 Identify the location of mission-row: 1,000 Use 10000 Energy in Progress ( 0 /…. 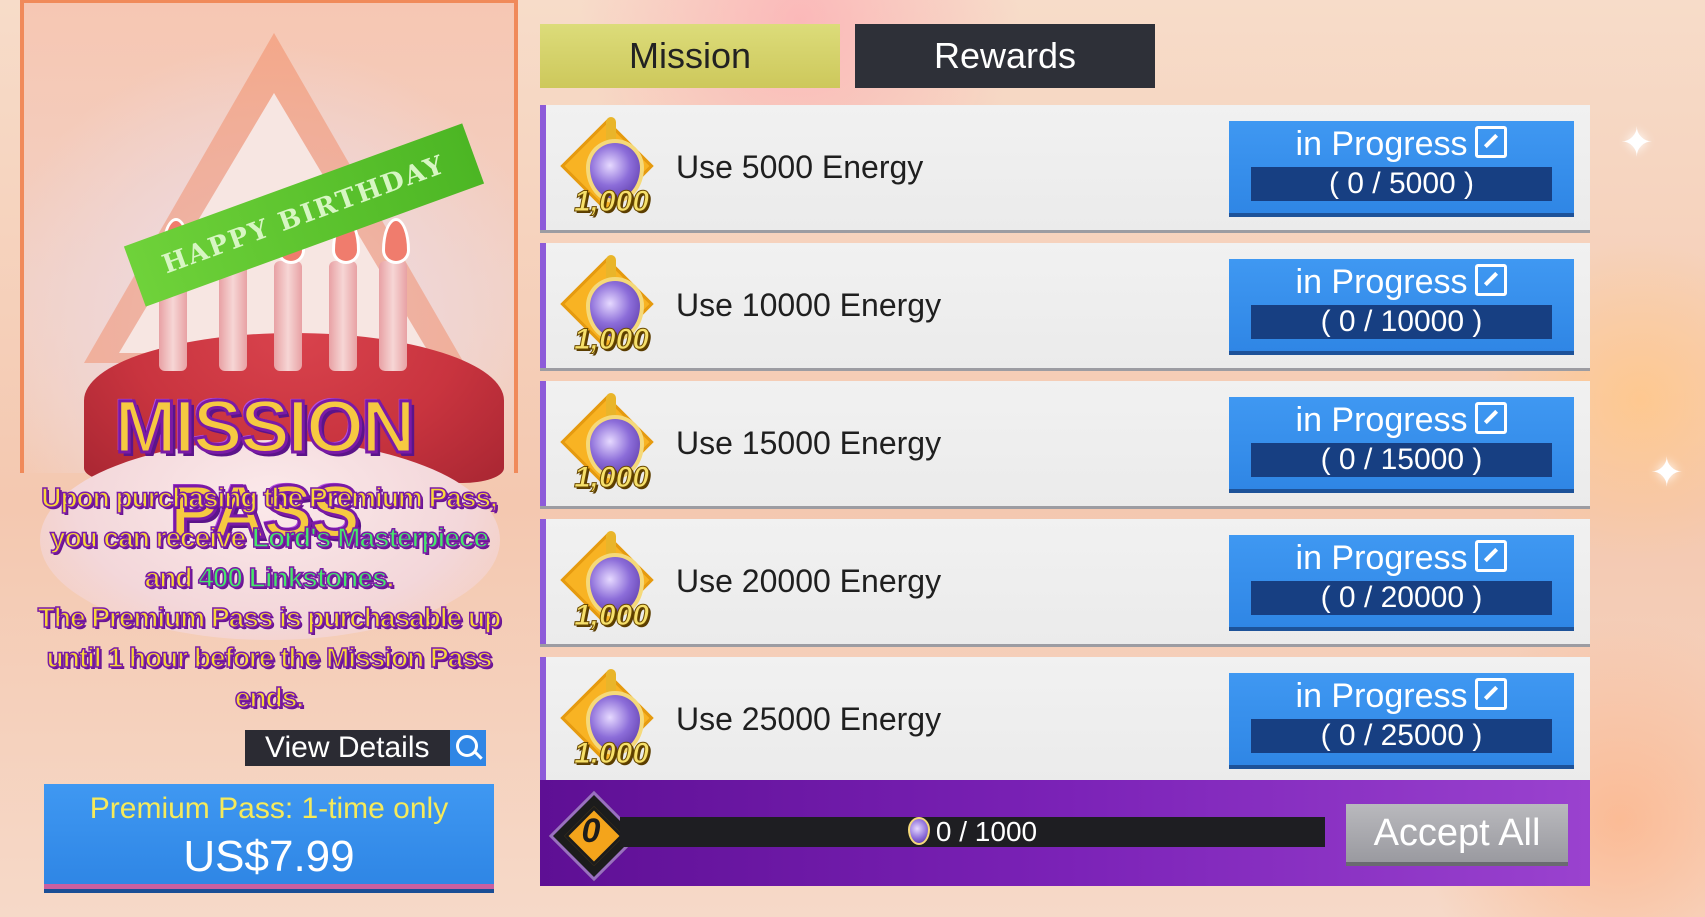
(1065, 305).